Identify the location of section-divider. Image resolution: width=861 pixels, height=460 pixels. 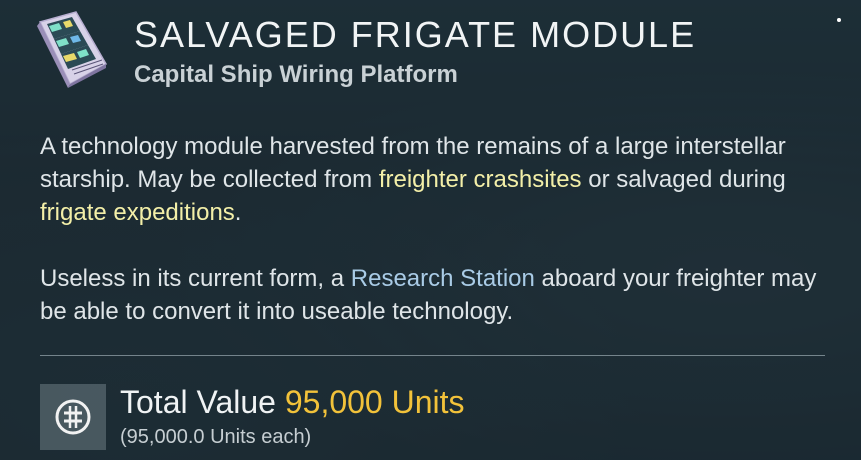
(432, 355).